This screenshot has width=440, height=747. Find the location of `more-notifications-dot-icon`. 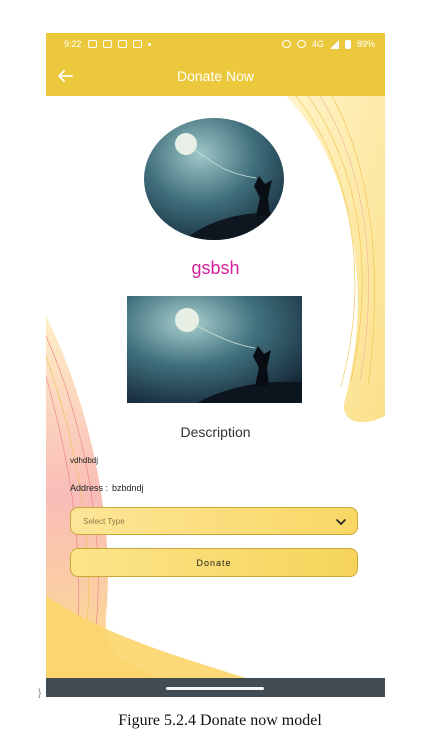

more-notifications-dot-icon is located at coordinates (149, 44).